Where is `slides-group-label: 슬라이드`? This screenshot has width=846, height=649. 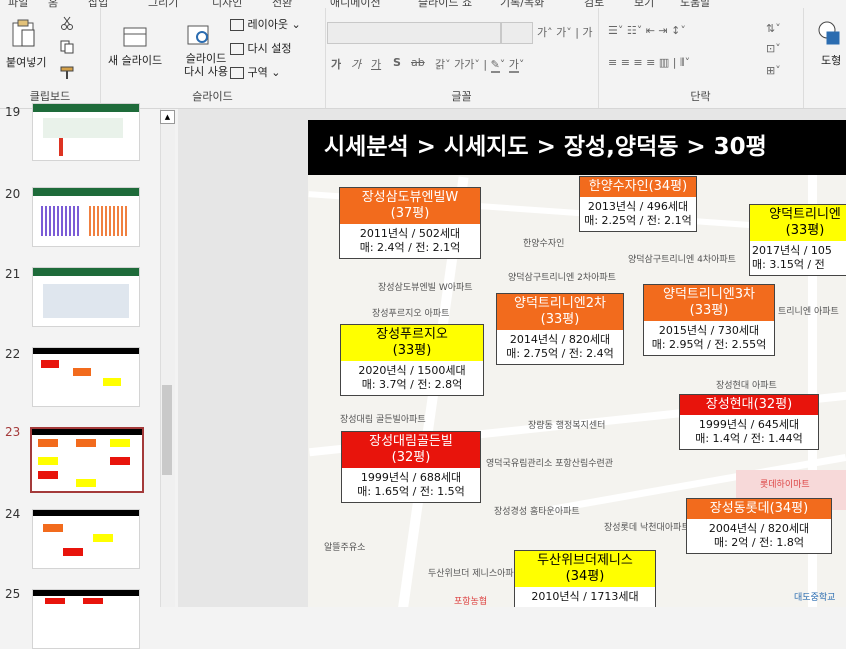 slides-group-label: 슬라이드 is located at coordinates (212, 96).